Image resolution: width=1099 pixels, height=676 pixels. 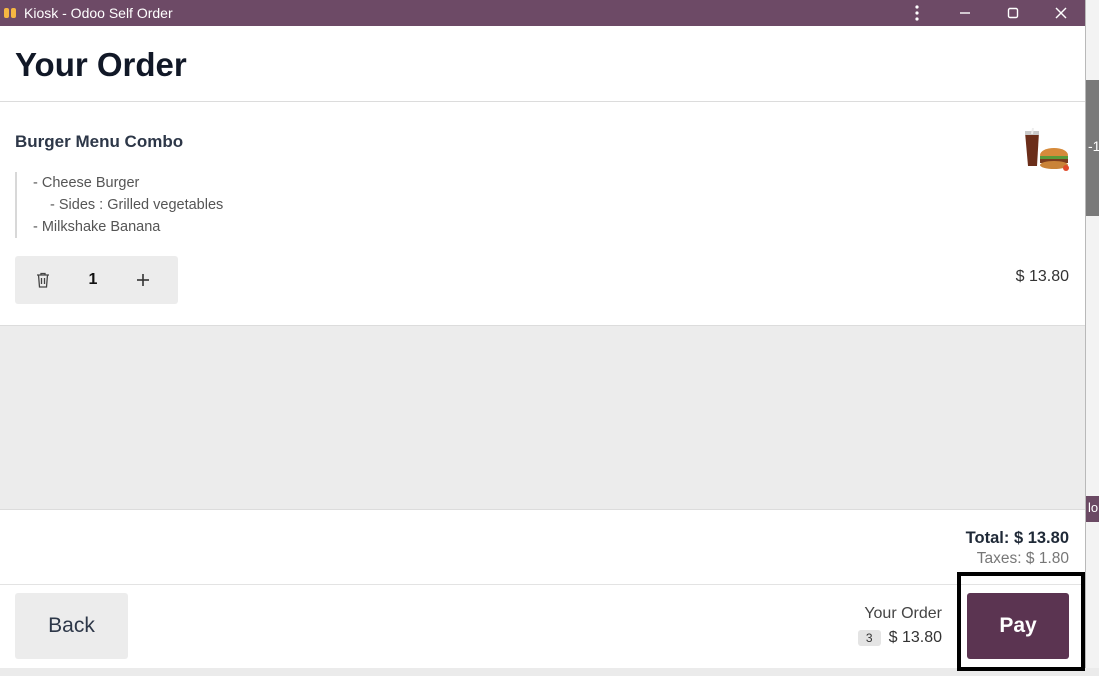 What do you see at coordinates (93, 279) in the screenshot?
I see `quantity-value: 1` at bounding box center [93, 279].